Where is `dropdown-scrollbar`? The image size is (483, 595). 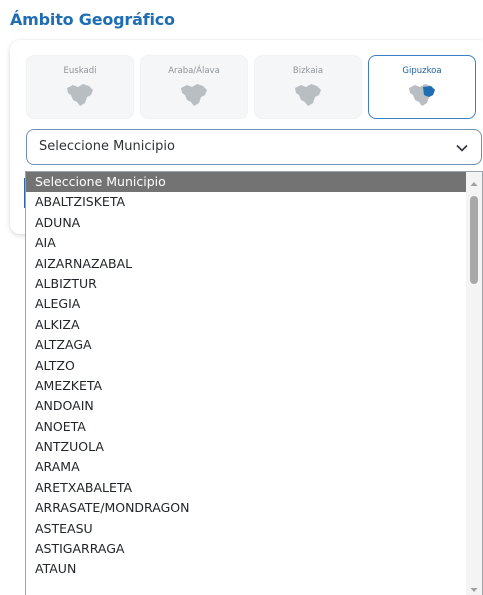 dropdown-scrollbar is located at coordinates (474, 383).